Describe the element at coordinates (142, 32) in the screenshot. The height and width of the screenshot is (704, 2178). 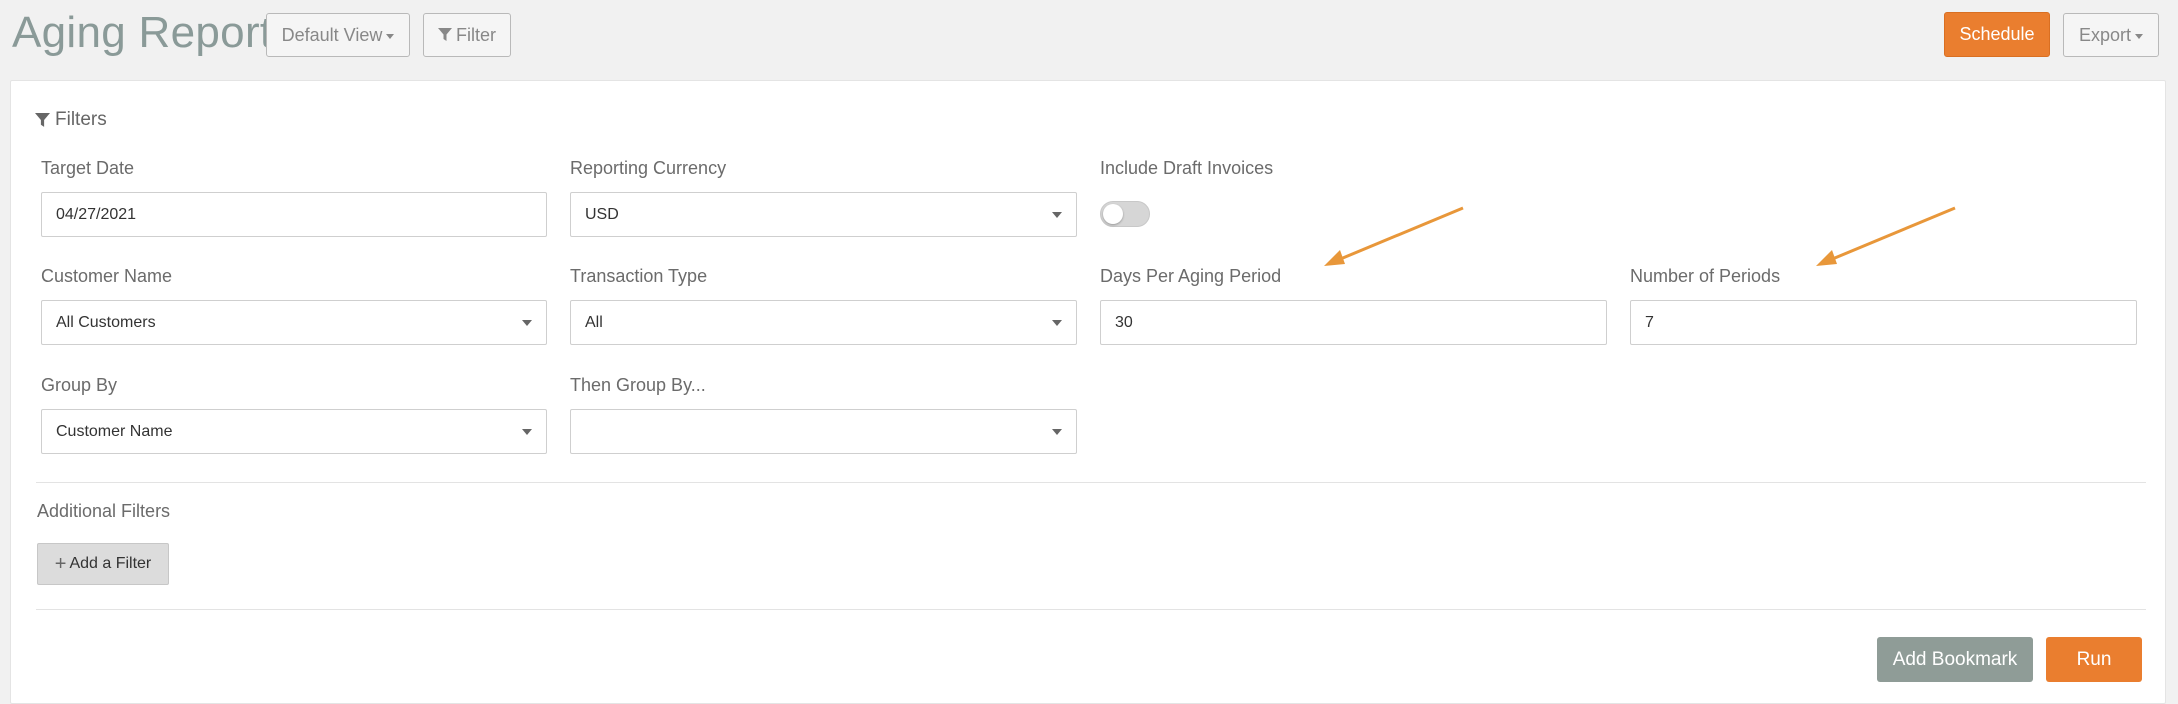
I see `page-title: Aging Report` at that location.